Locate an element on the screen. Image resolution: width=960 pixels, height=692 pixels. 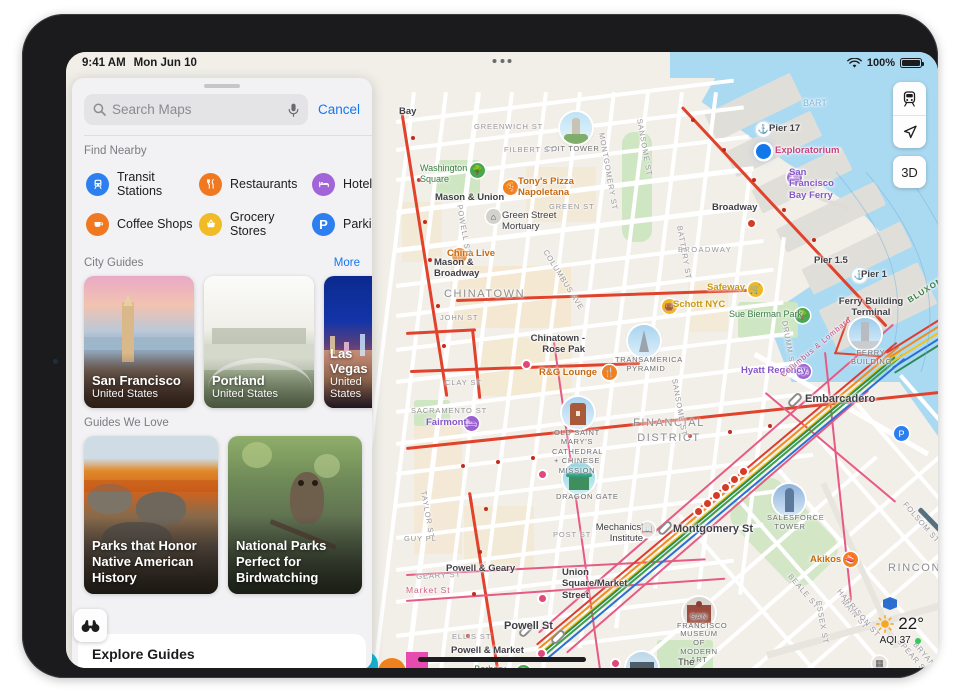
poi-pin-shop: 👜 is located at coordinates (669, 306).